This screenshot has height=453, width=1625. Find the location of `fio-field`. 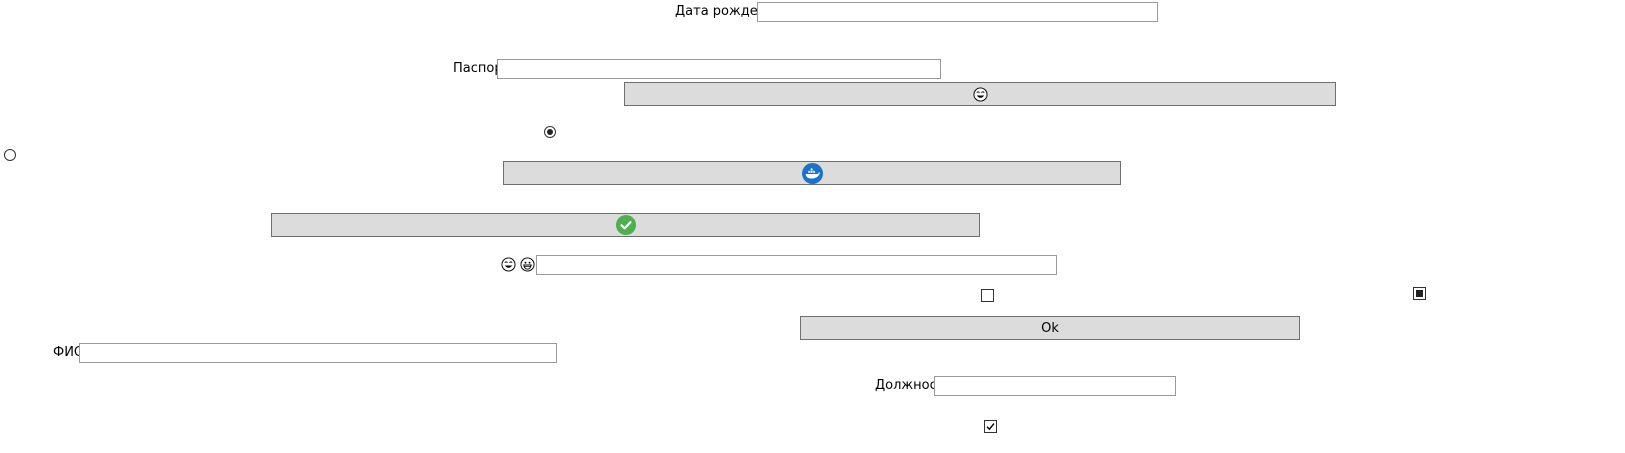

fio-field is located at coordinates (318, 353).